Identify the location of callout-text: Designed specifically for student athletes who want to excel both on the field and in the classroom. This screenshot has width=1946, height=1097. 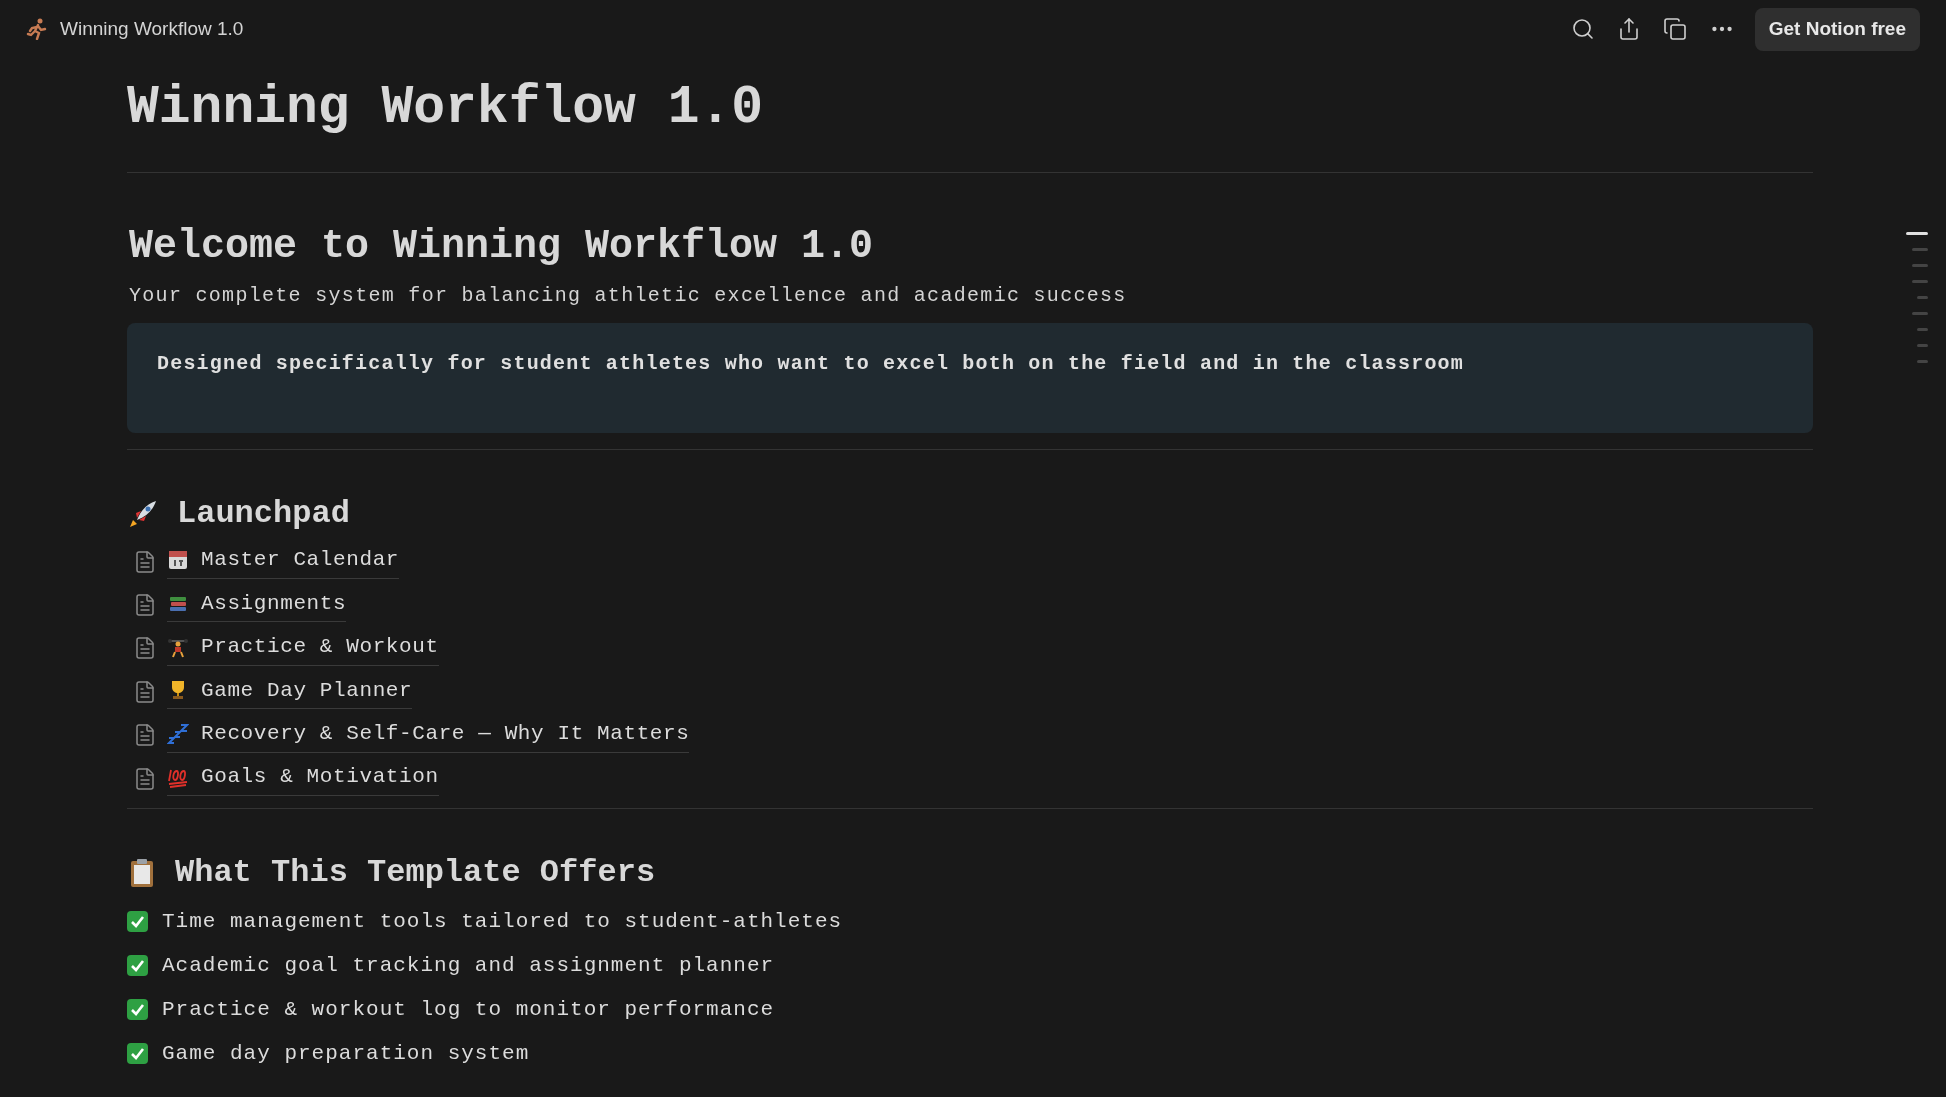
(810, 363).